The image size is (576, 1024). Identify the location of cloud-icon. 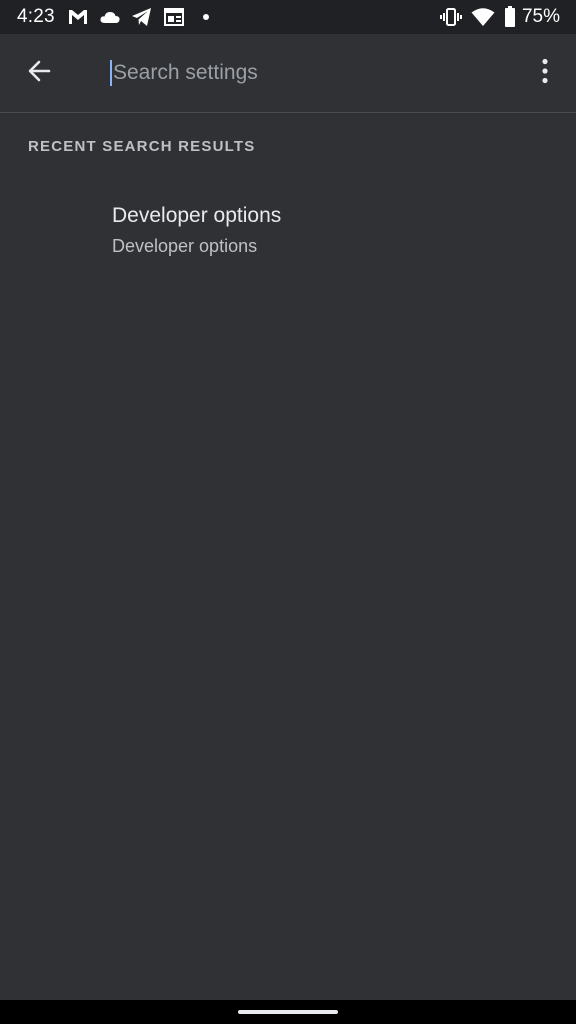
(110, 17).